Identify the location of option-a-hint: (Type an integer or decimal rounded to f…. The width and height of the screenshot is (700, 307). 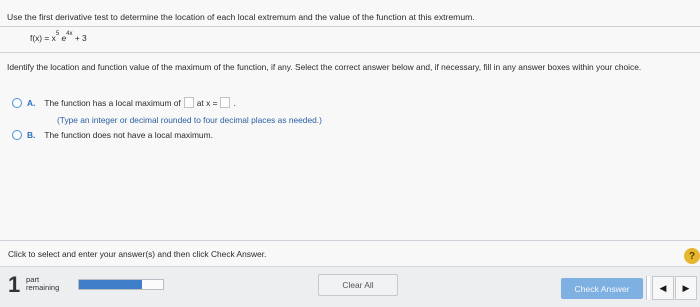
(189, 120).